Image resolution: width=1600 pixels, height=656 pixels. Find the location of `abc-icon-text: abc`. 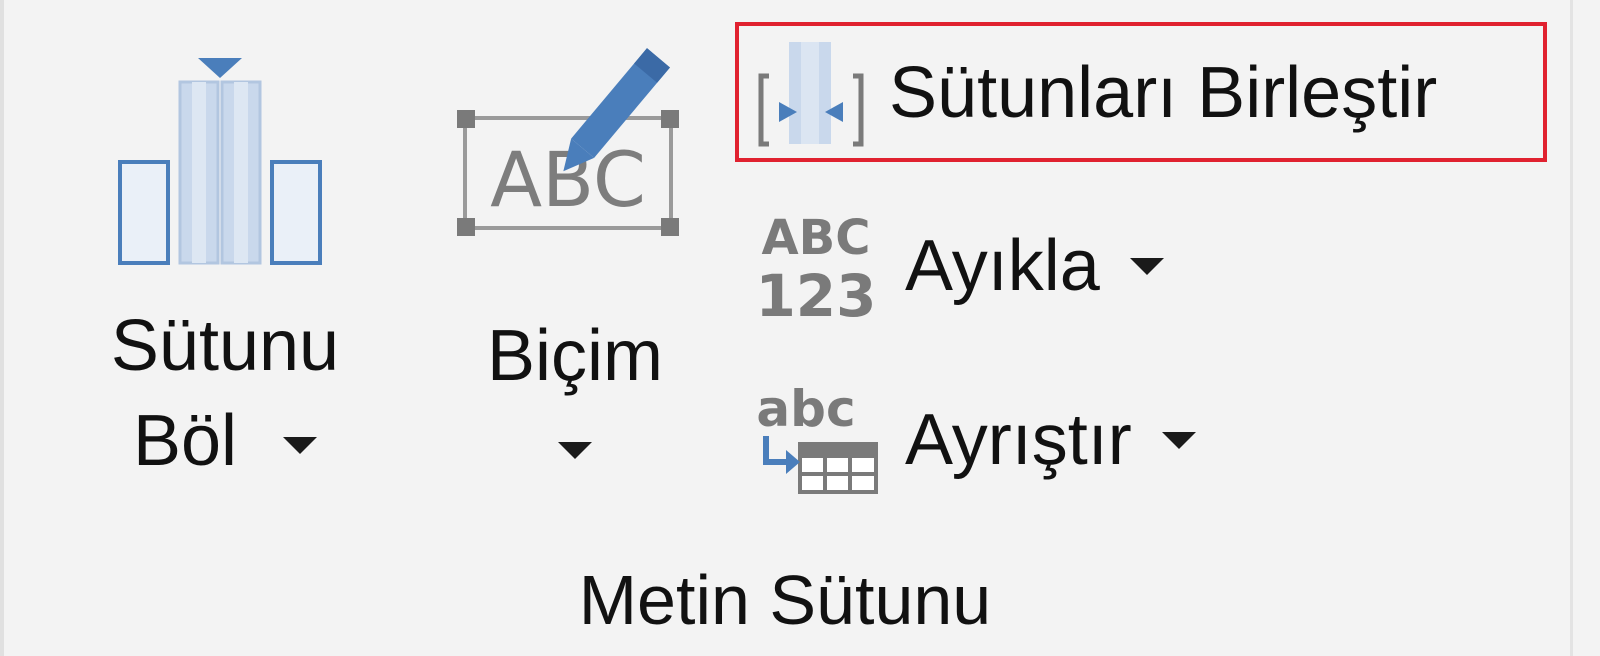

abc-icon-text: abc is located at coordinates (805, 411).